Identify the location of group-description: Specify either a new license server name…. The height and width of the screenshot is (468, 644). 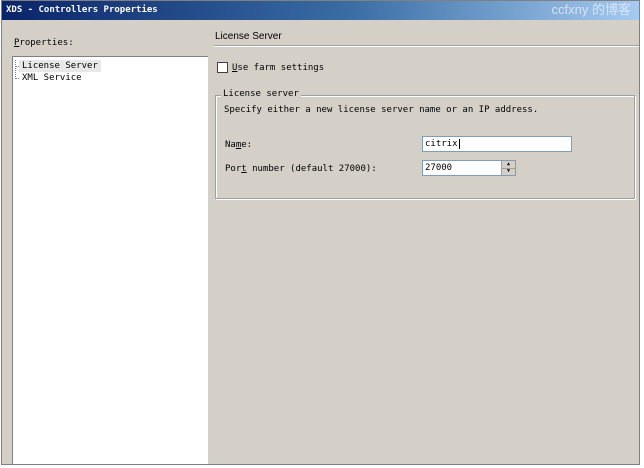
(381, 110).